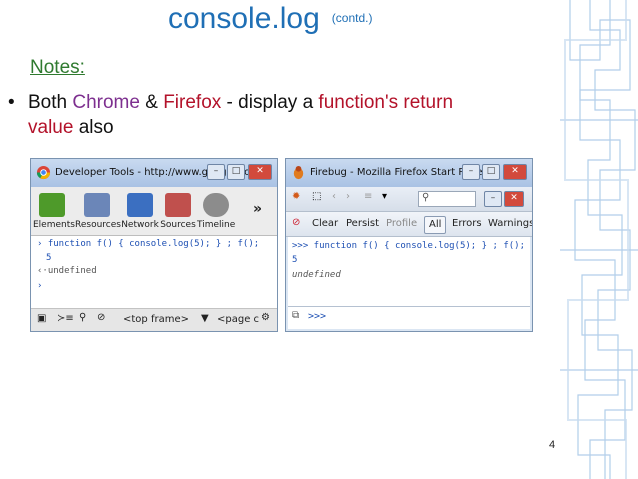 This screenshot has width=638, height=479. What do you see at coordinates (205, 318) in the screenshot?
I see `chevron-down-icon: ▼` at bounding box center [205, 318].